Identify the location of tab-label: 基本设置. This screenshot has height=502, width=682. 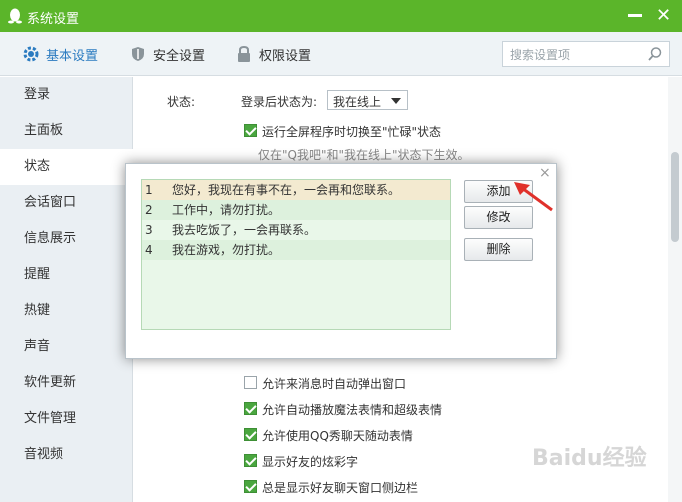
(72, 56).